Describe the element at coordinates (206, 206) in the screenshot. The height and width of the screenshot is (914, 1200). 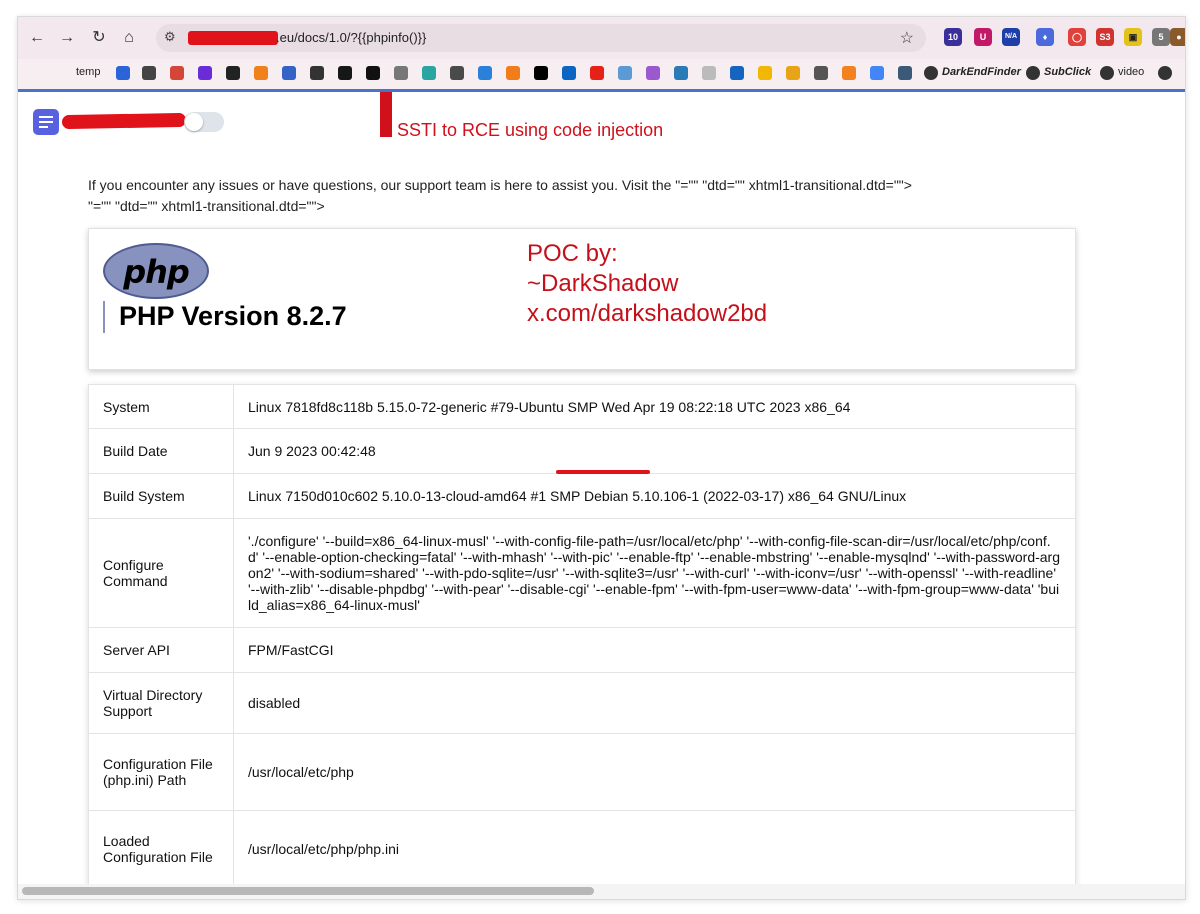
I see `support-line: "="" "dtd="" xhtml1-transitional.dtd="">` at that location.